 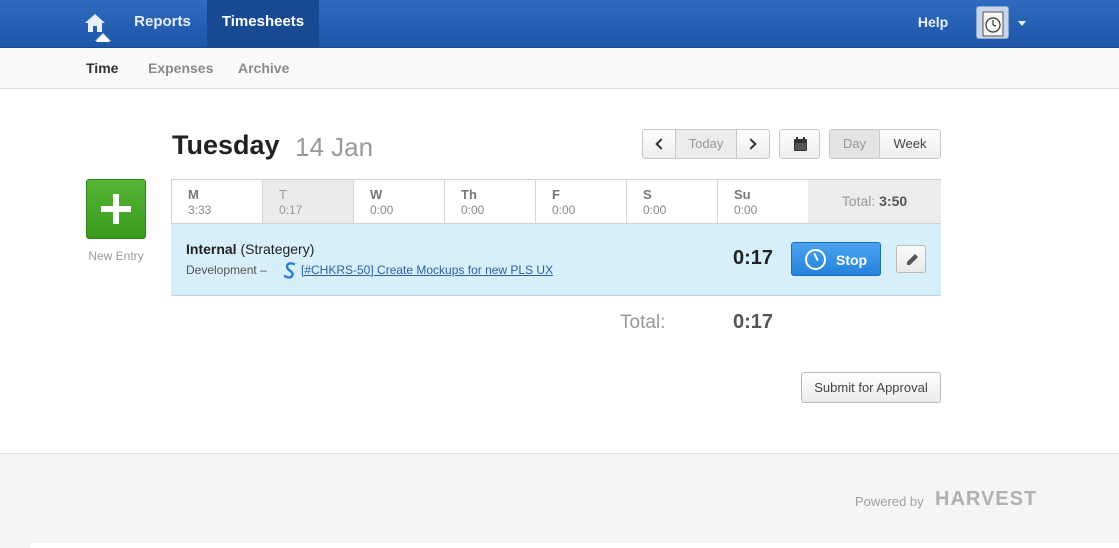 I want to click on chevron-down-icon, so click(x=1022, y=23).